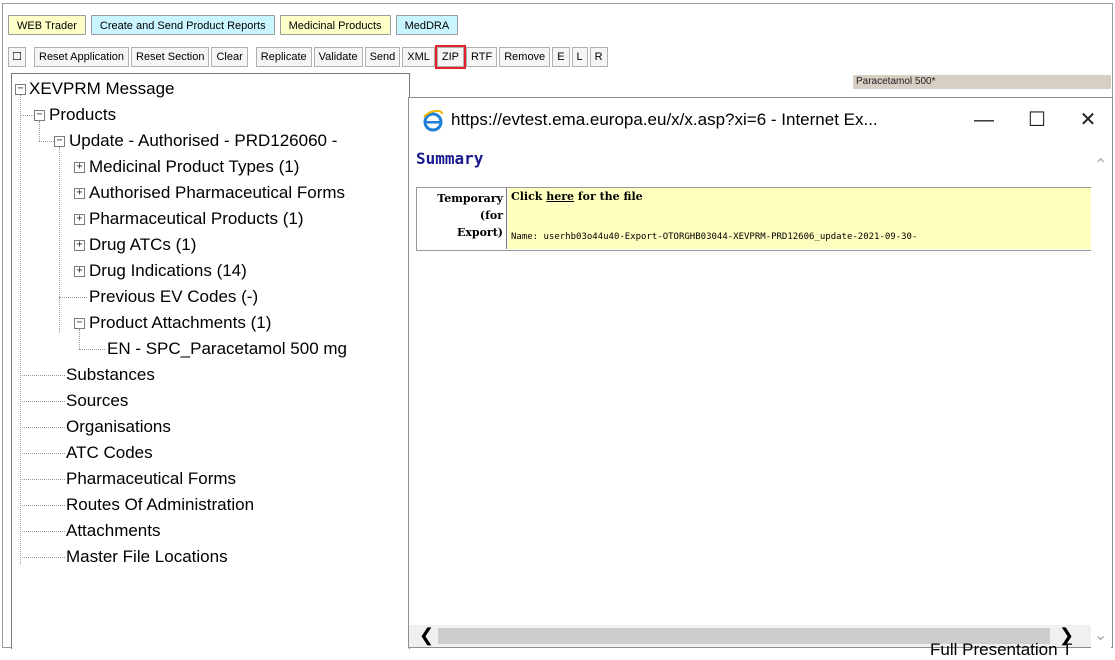 Image resolution: width=1115 pixels, height=660 pixels. I want to click on rtf-button: RTF, so click(482, 57).